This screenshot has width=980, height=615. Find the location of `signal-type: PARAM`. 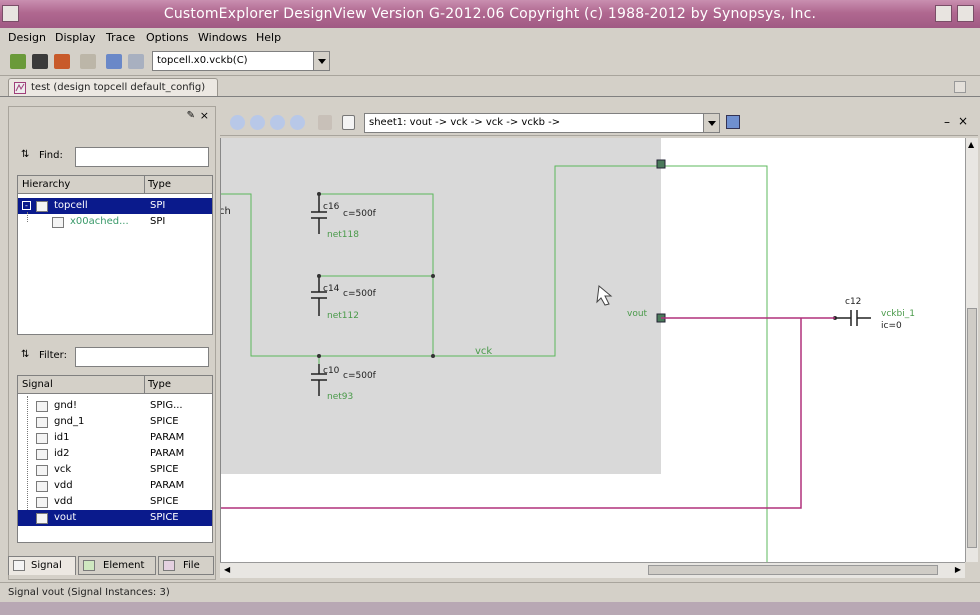

signal-type: PARAM is located at coordinates (167, 485).